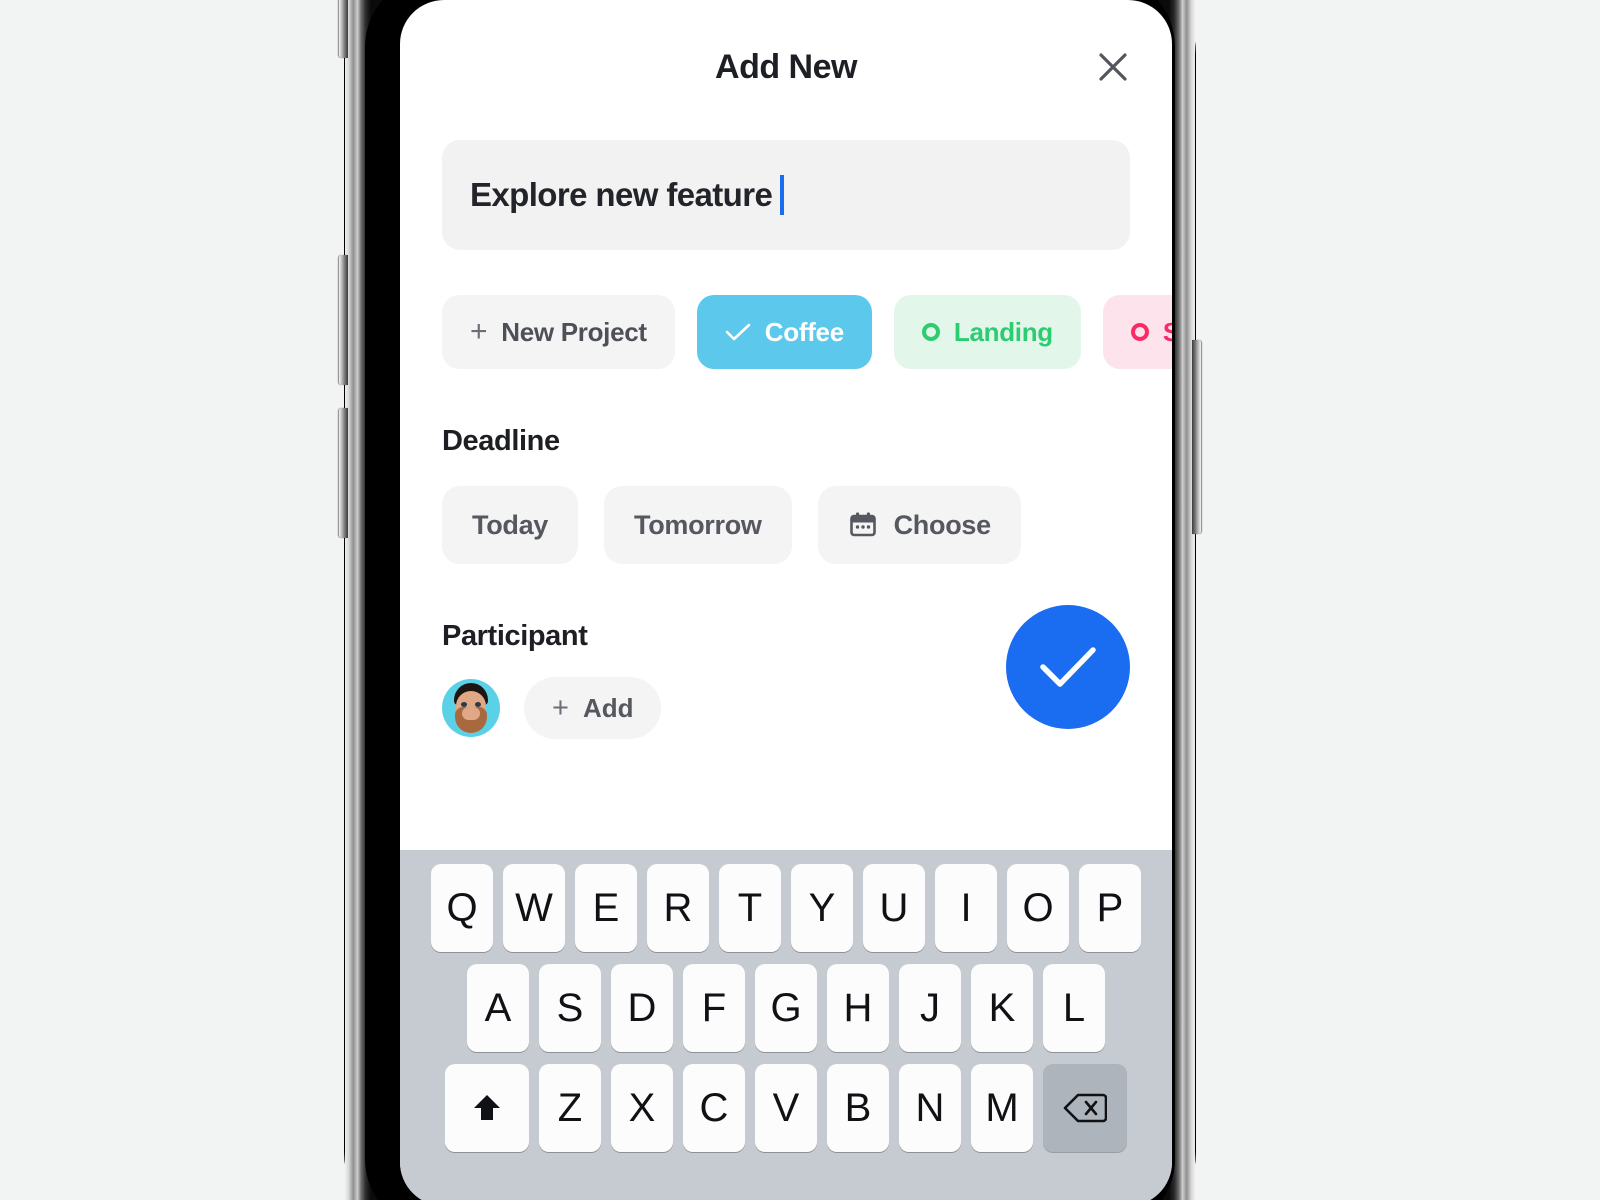 This screenshot has width=1600, height=1200. I want to click on avatar, so click(471, 708).